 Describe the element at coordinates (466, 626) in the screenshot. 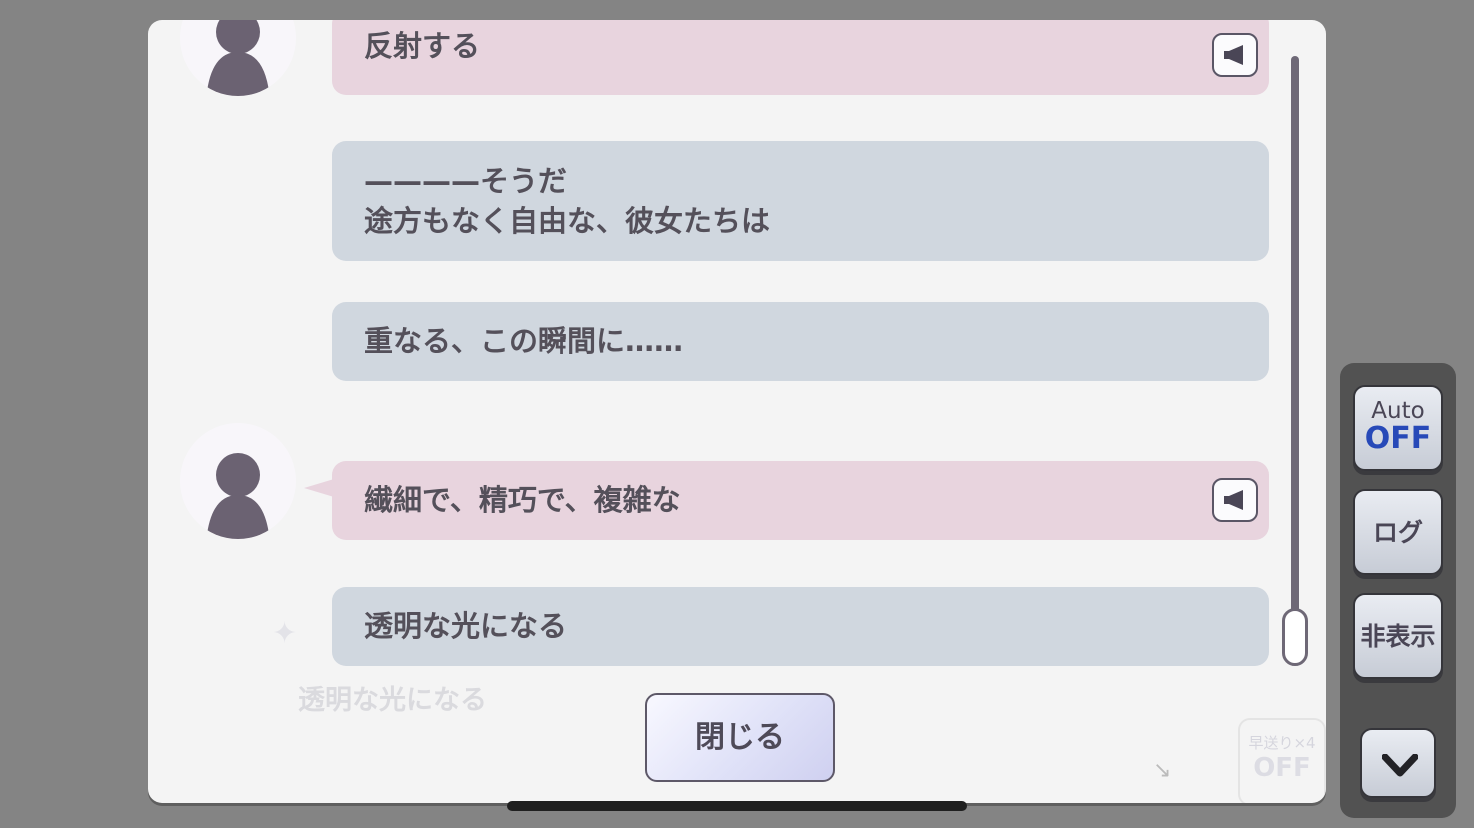

I see `log-entry-text: 透明な光になる` at that location.